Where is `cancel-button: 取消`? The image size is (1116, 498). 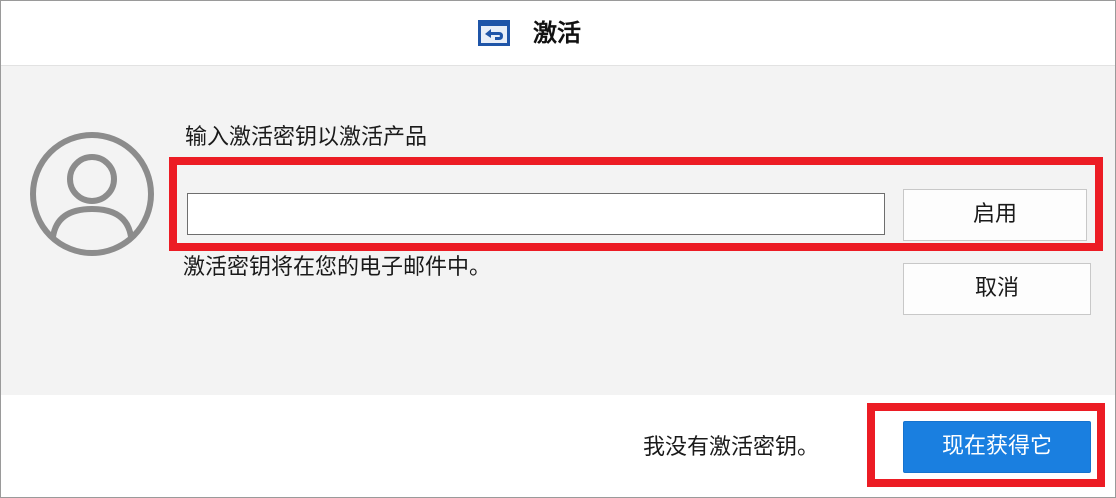 cancel-button: 取消 is located at coordinates (997, 289).